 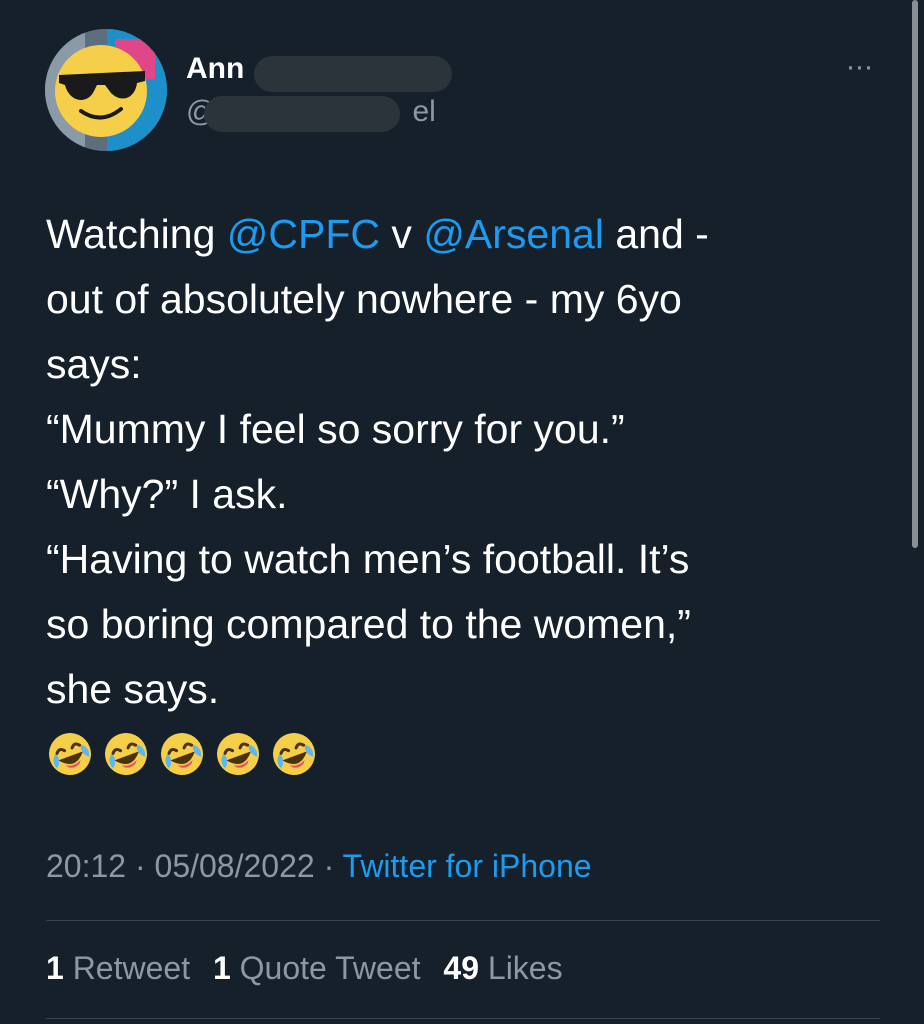 I want to click on tweet-text-segment: Watching, so click(x=136, y=234).